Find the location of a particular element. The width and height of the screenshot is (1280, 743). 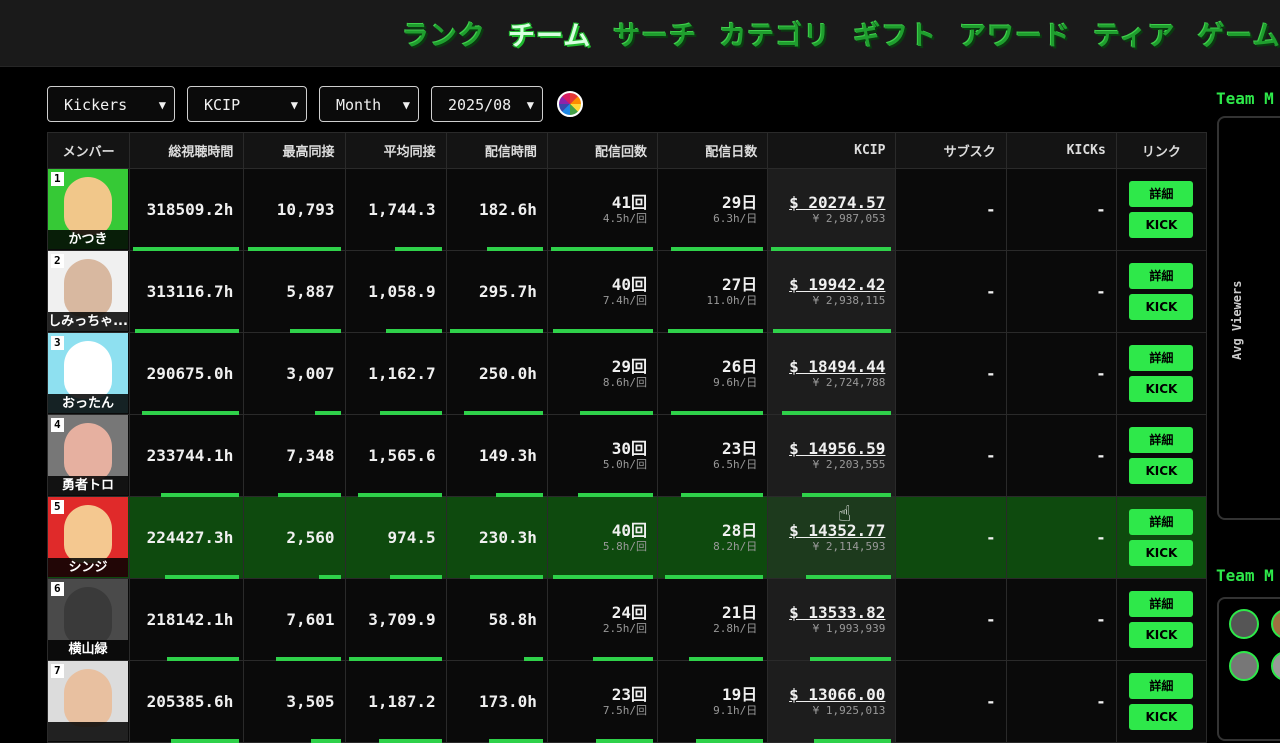

kcip-cell: $ 14352.77 ¥ 2,114,593 is located at coordinates (832, 537).